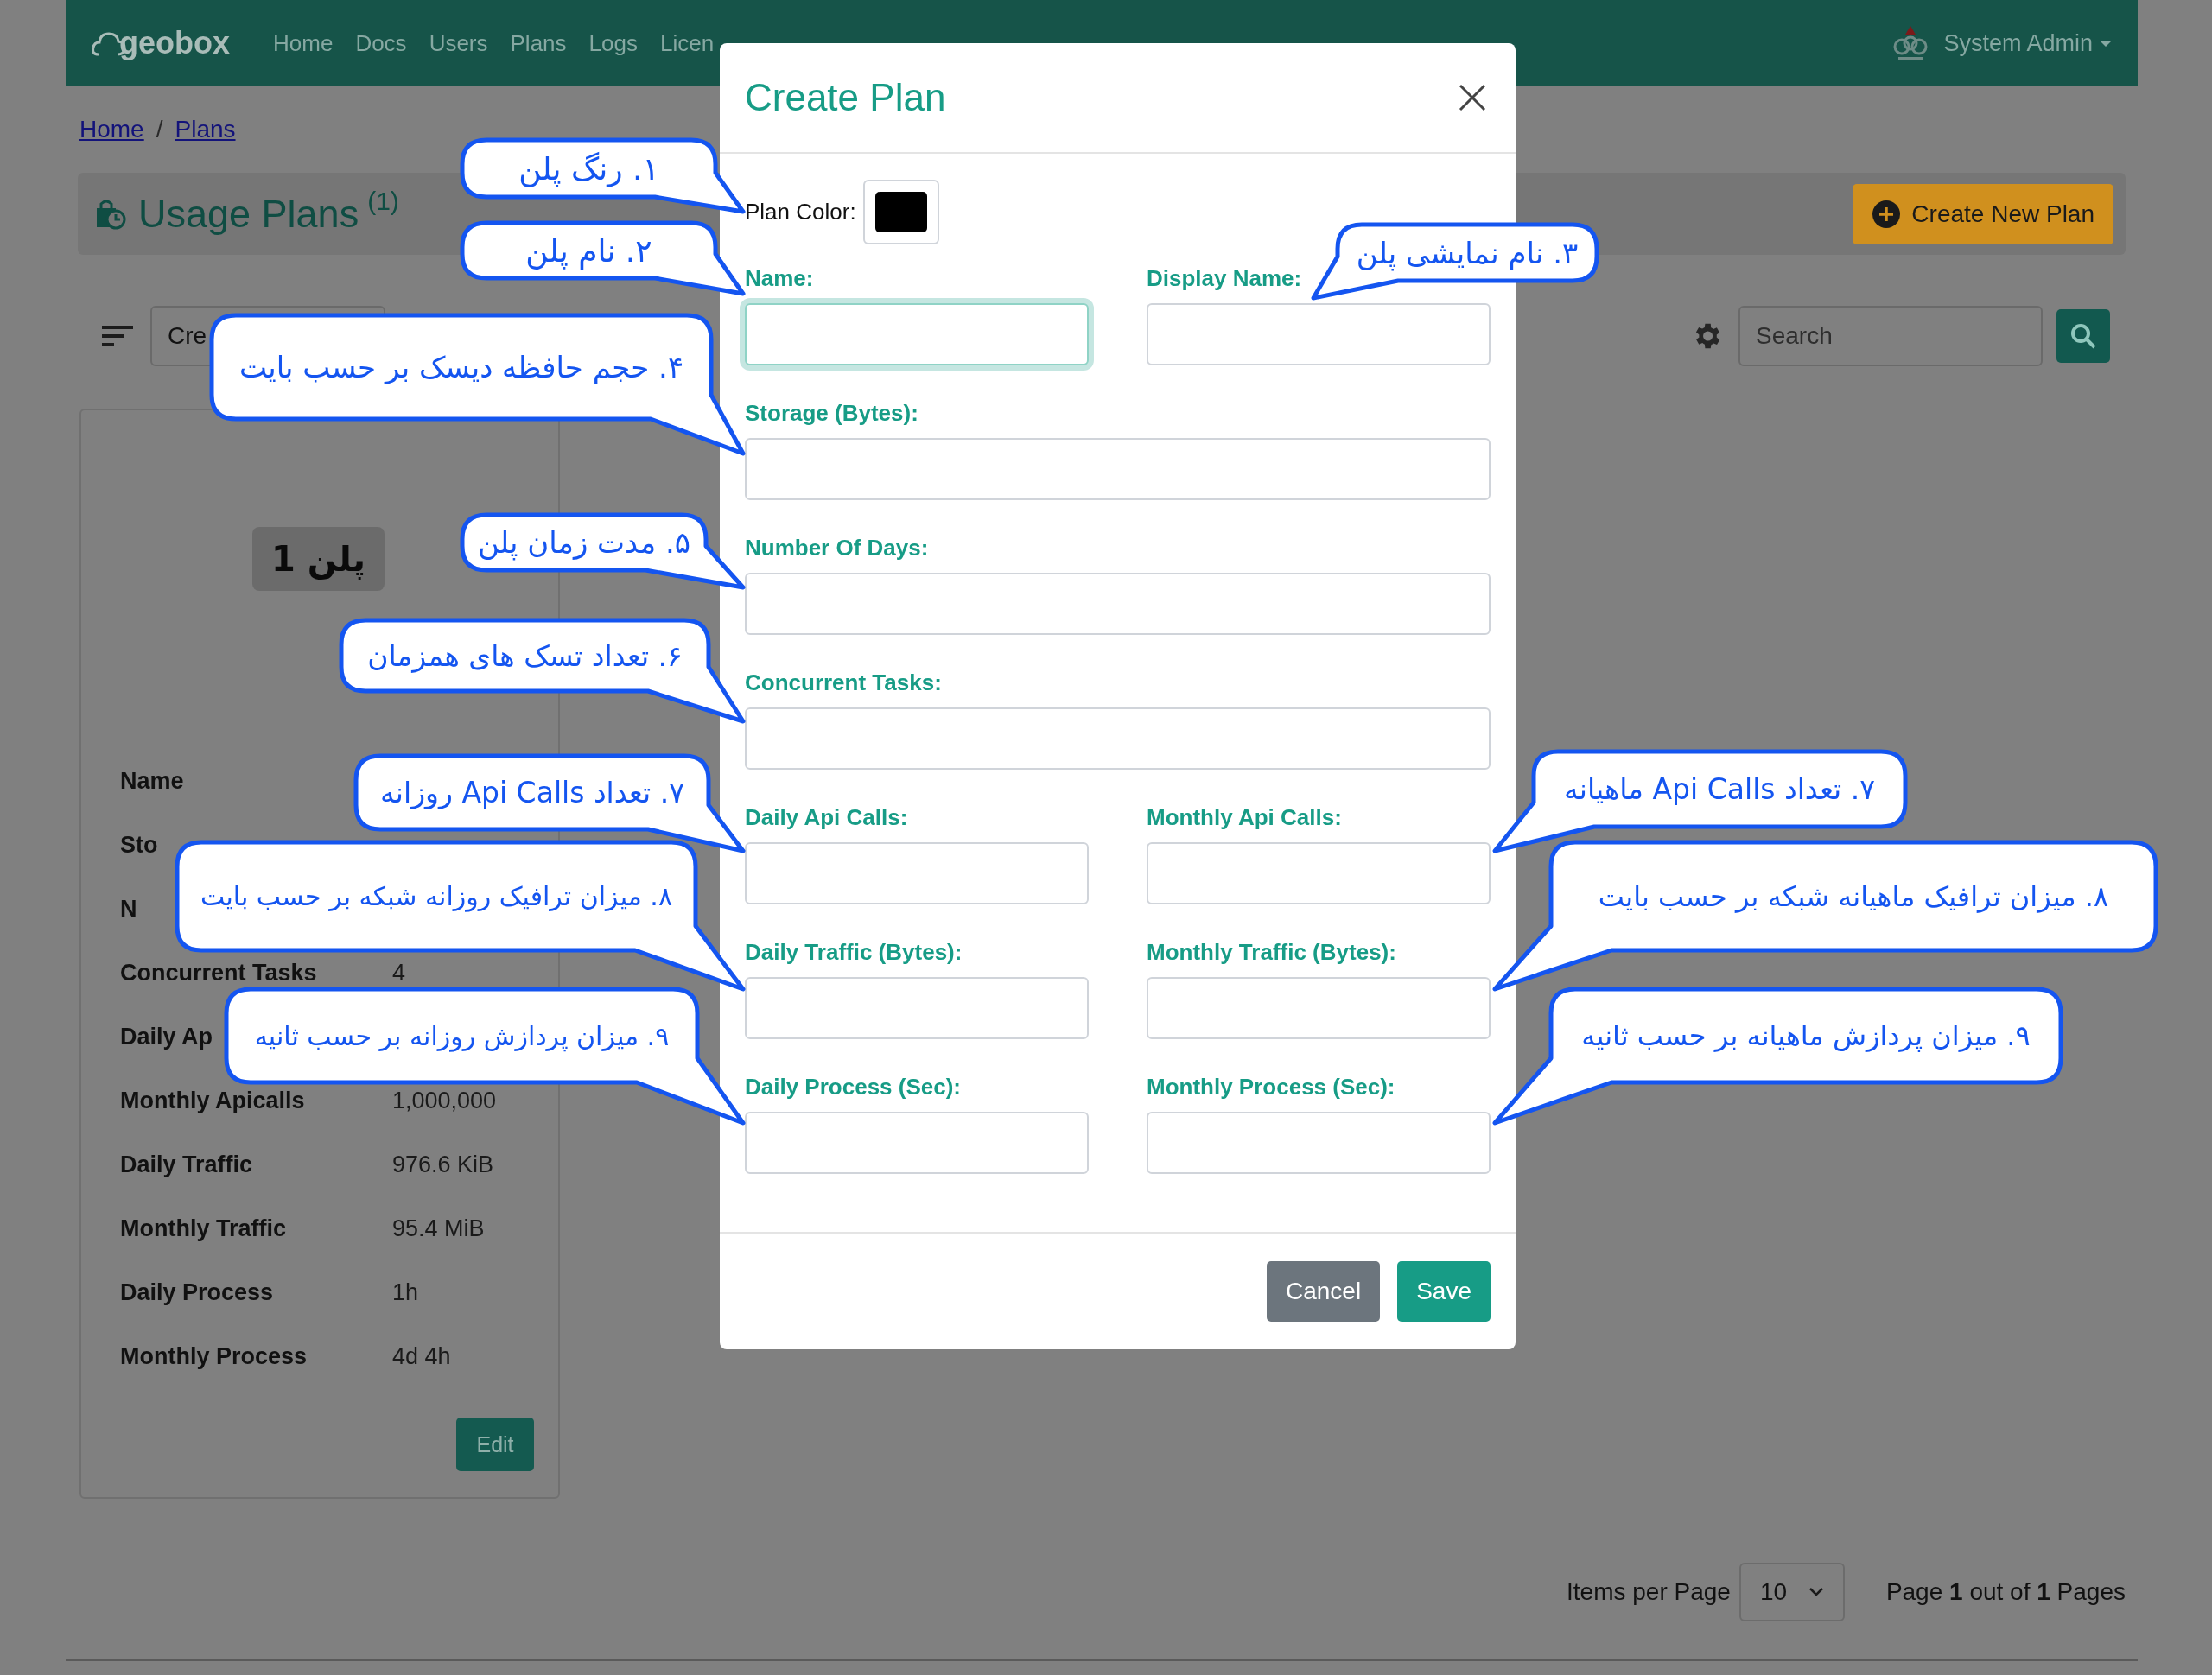  What do you see at coordinates (827, 817) in the screenshot?
I see `field-label: Daily Api Calls:` at bounding box center [827, 817].